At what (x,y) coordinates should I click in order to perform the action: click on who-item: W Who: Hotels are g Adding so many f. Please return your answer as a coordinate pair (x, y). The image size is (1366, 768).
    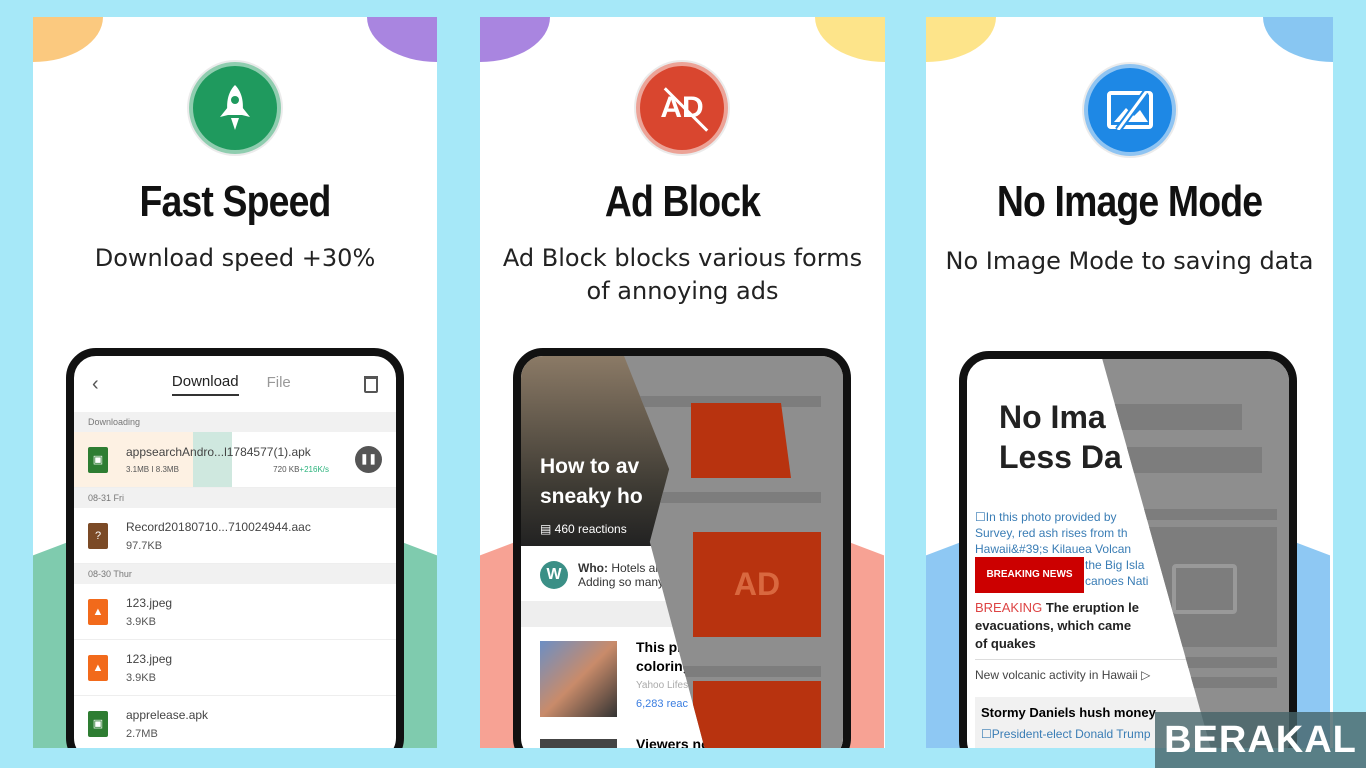
    Looking at the image, I should click on (608, 575).